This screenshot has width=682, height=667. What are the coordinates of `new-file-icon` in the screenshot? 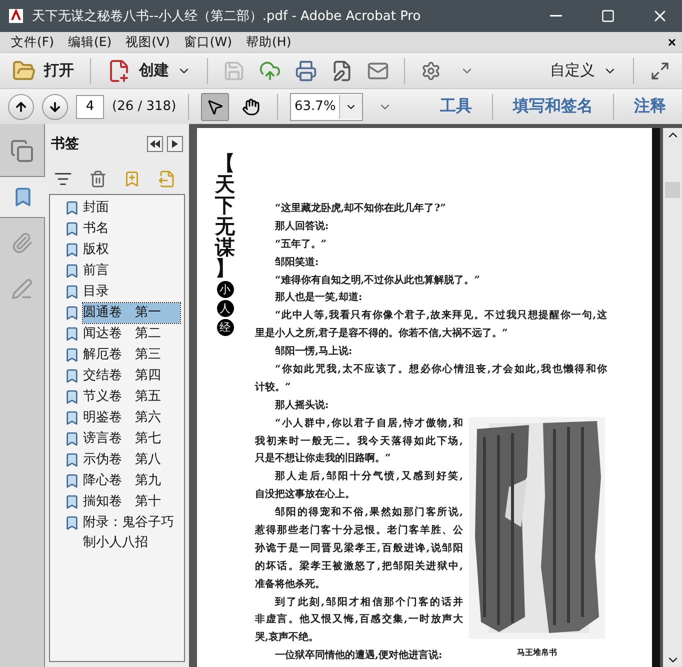 It's located at (119, 70).